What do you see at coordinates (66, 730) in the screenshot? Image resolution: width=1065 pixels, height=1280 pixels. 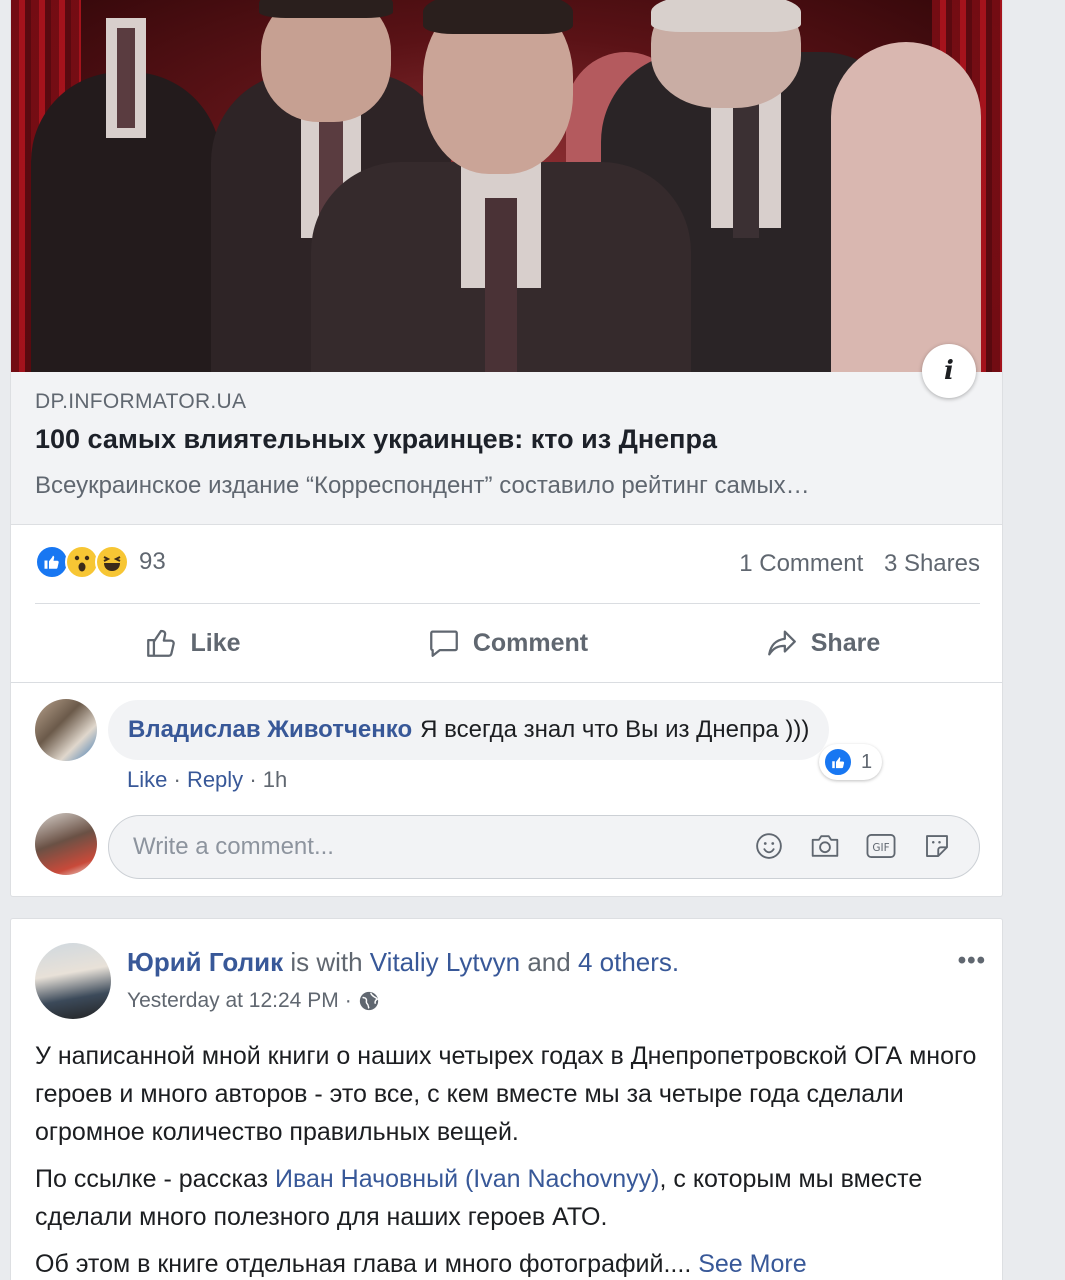 I see `avatar` at bounding box center [66, 730].